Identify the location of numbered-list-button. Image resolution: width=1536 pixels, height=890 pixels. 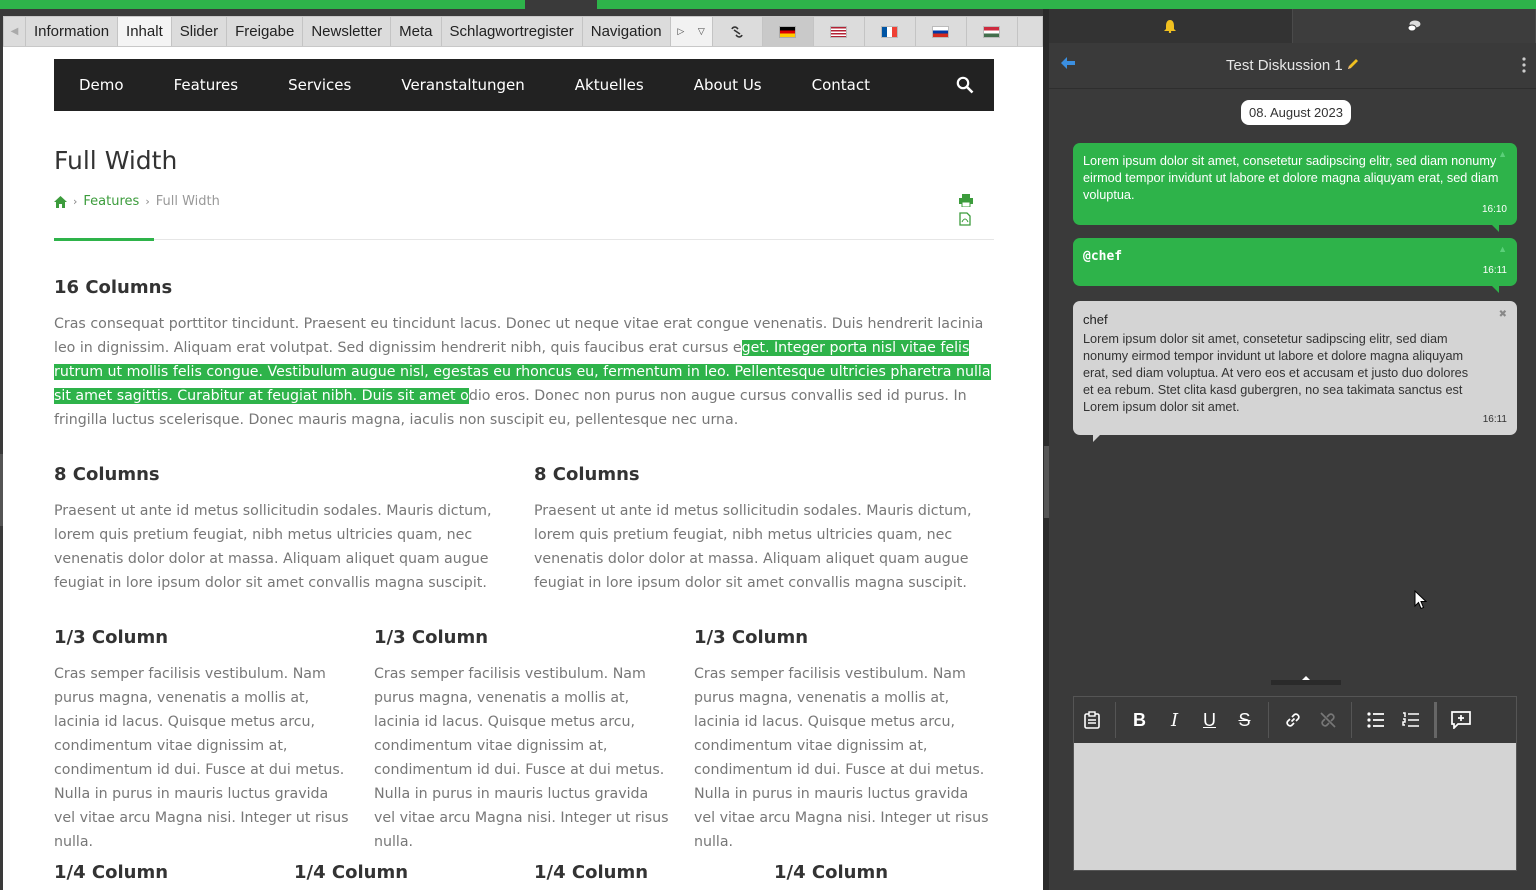
(1410, 720).